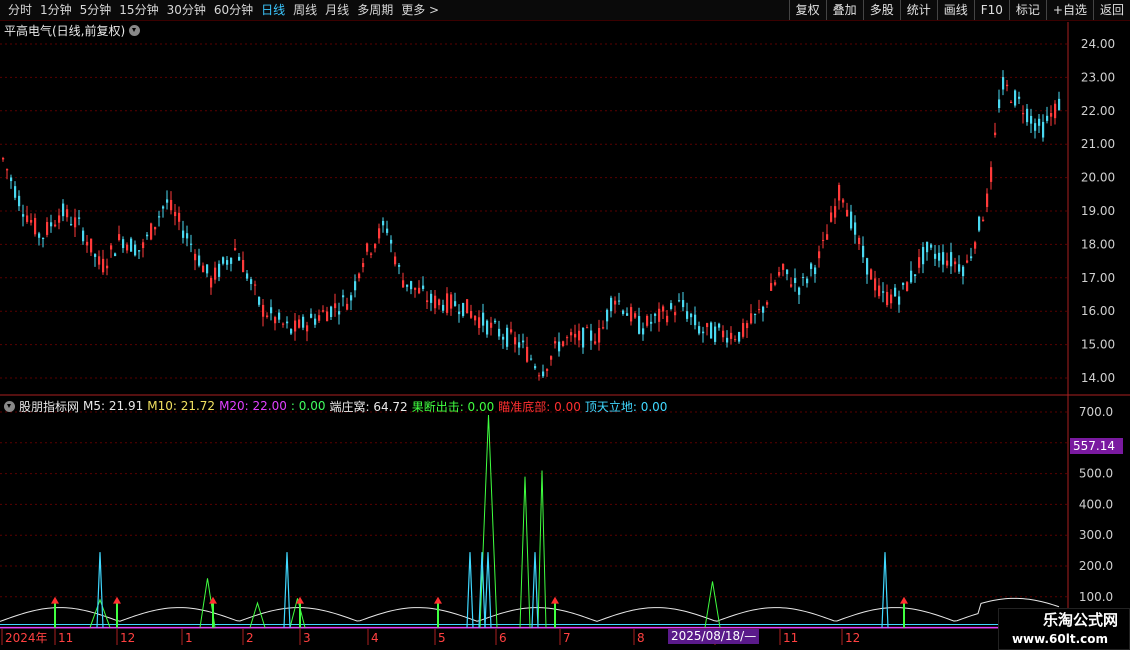 The width and height of the screenshot is (1130, 650). I want to click on price-tick-label: 18.00, so click(1098, 244).